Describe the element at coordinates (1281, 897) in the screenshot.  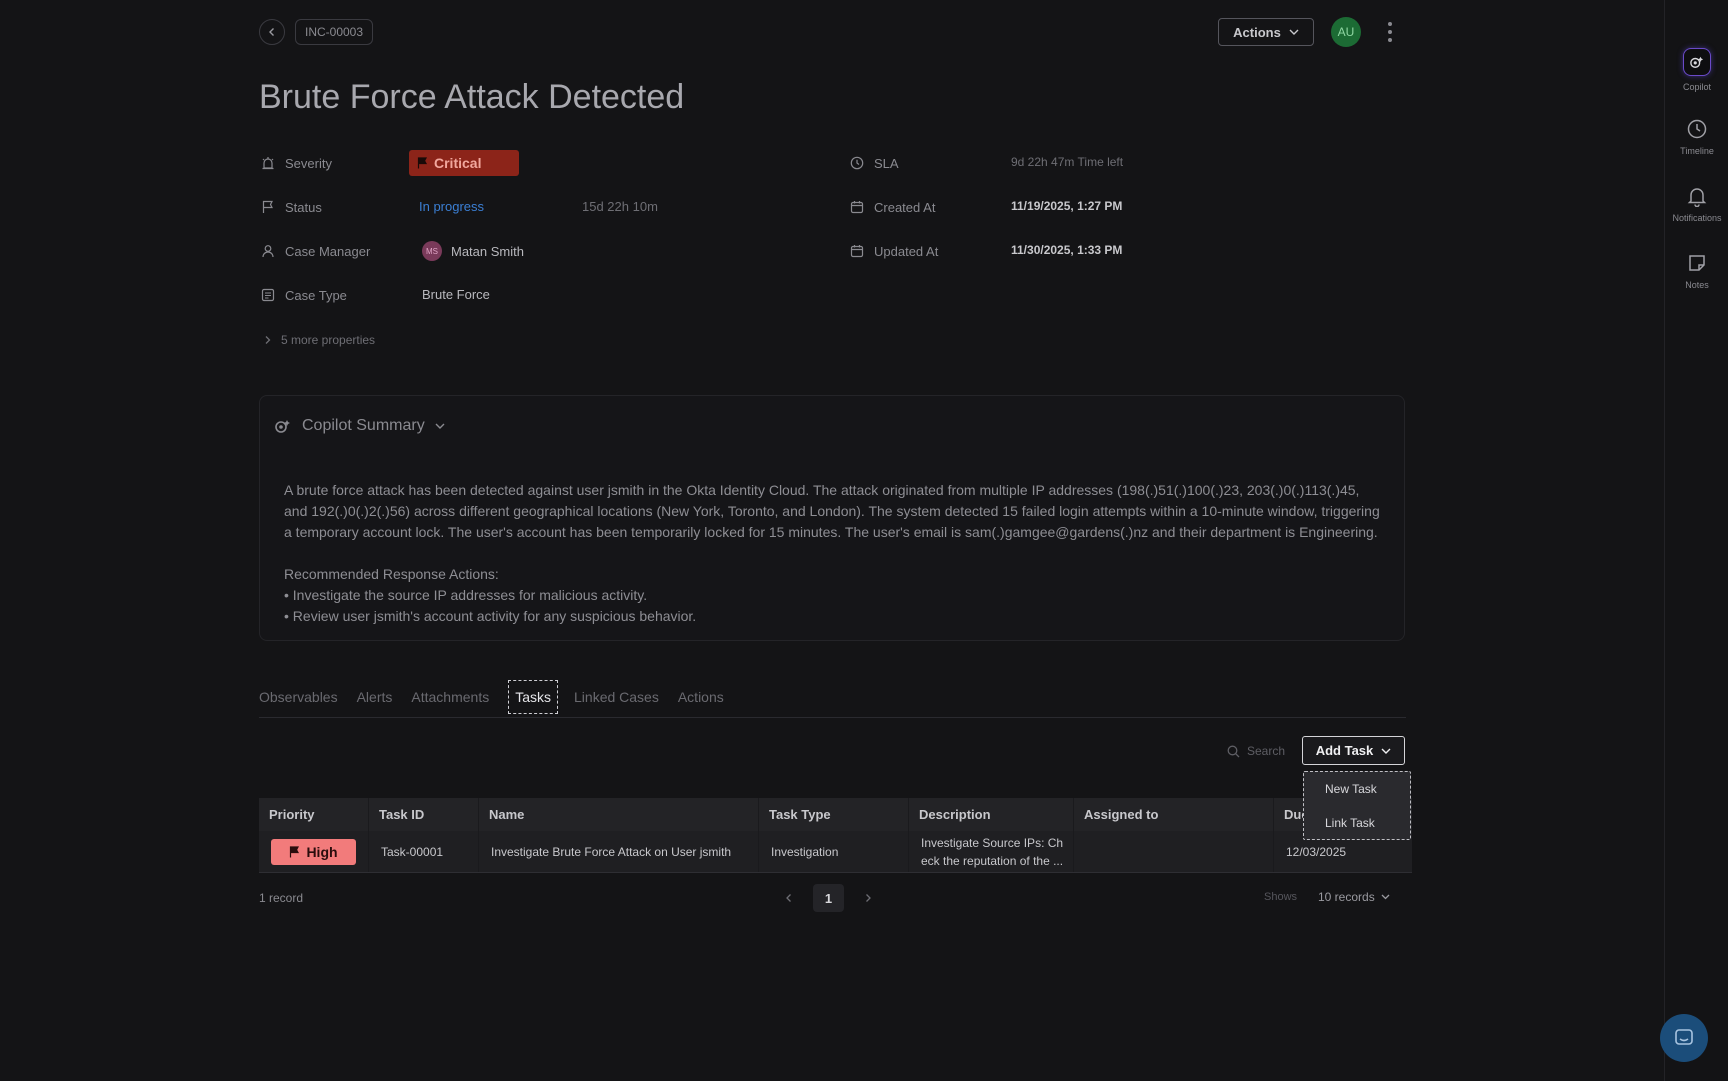
I see `shows-label: Shows` at that location.